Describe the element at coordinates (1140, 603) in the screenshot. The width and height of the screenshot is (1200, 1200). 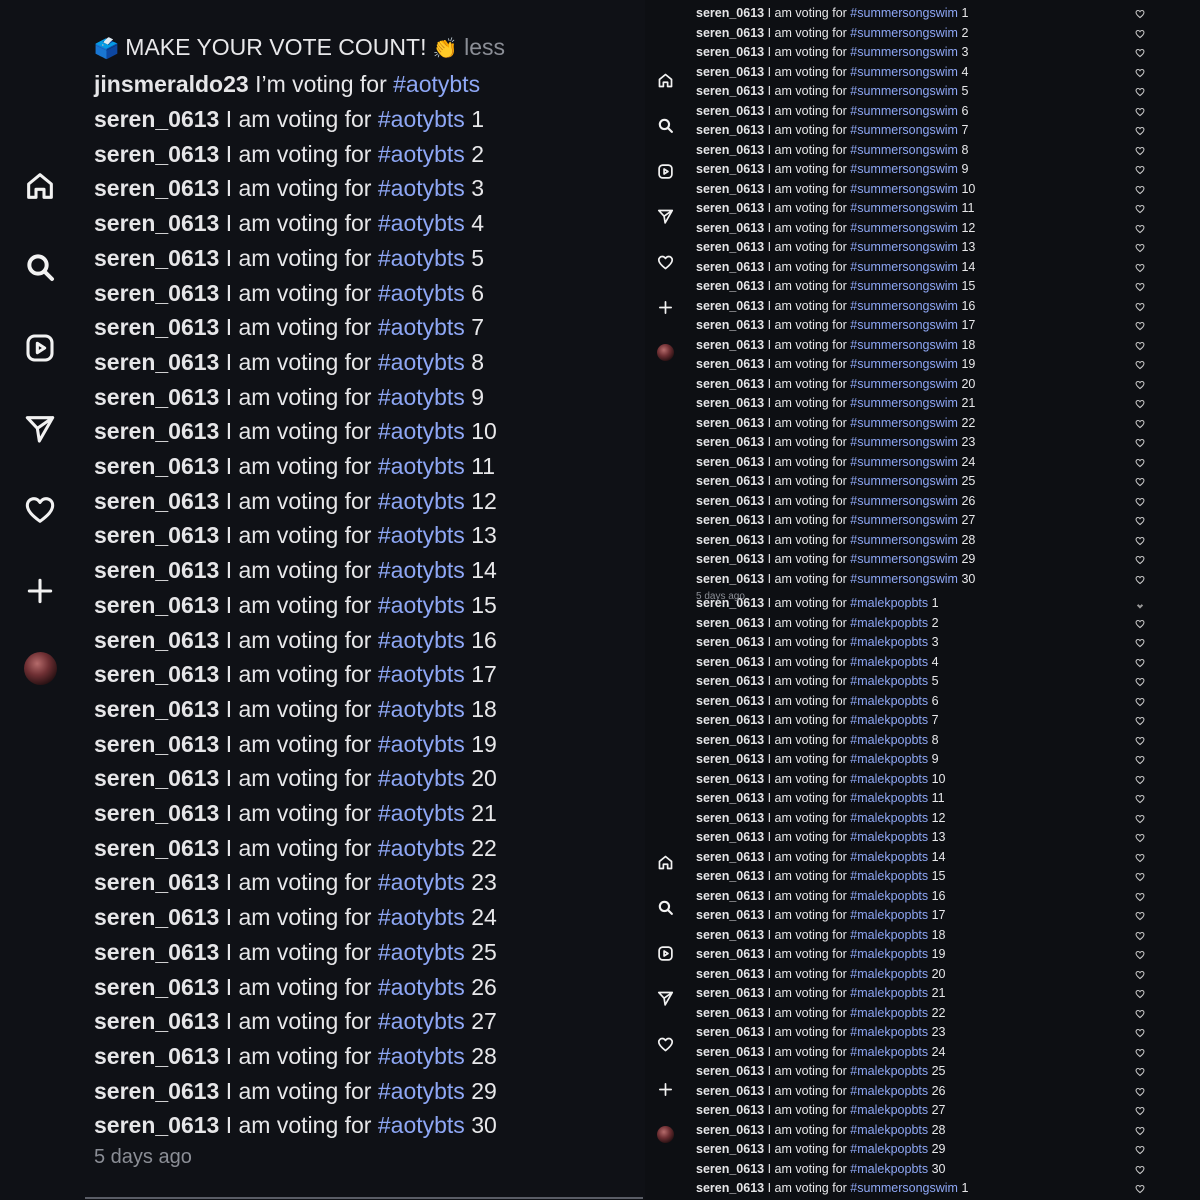
I see `chevron-down-icon` at that location.